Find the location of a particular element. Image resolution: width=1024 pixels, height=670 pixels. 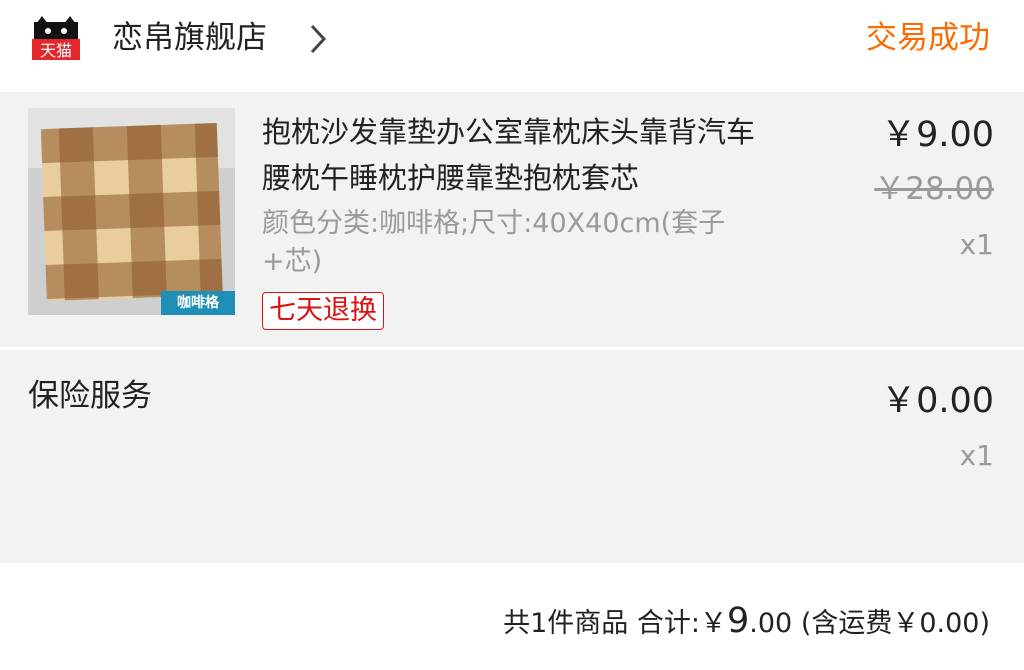

product-price: ￥9.00 is located at coordinates (937, 135).